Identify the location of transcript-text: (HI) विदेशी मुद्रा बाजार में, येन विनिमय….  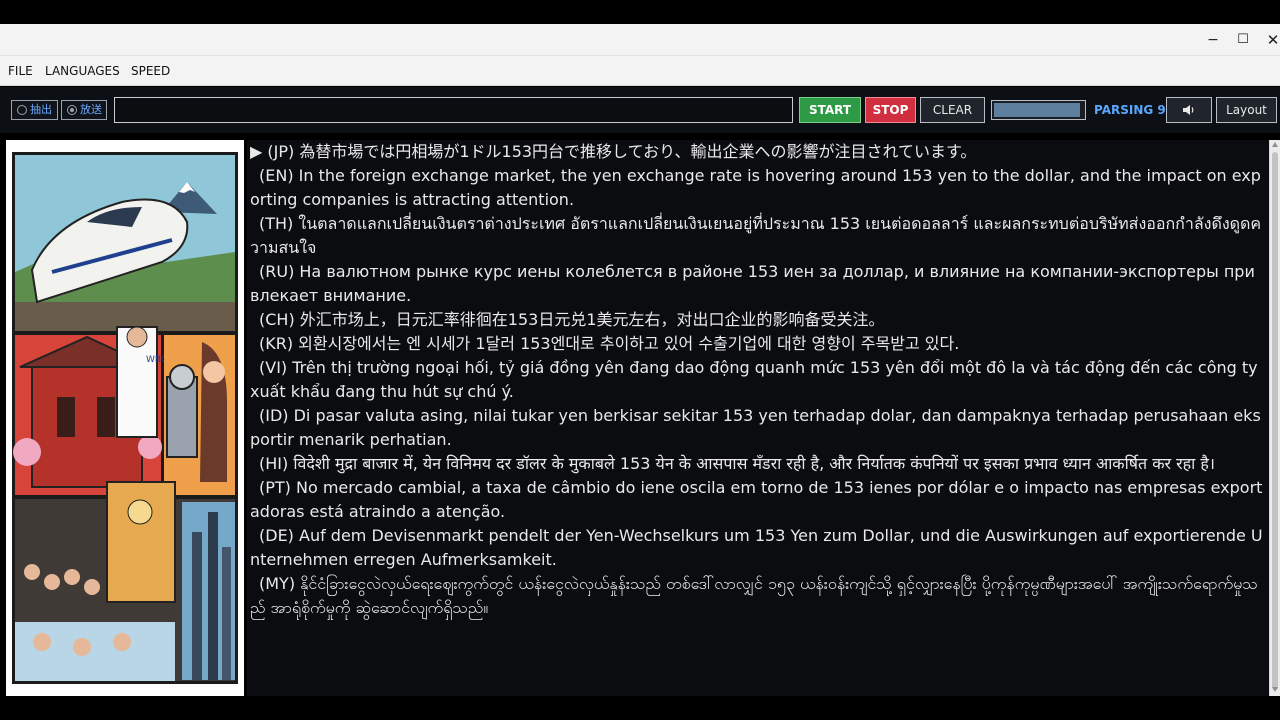
(737, 463).